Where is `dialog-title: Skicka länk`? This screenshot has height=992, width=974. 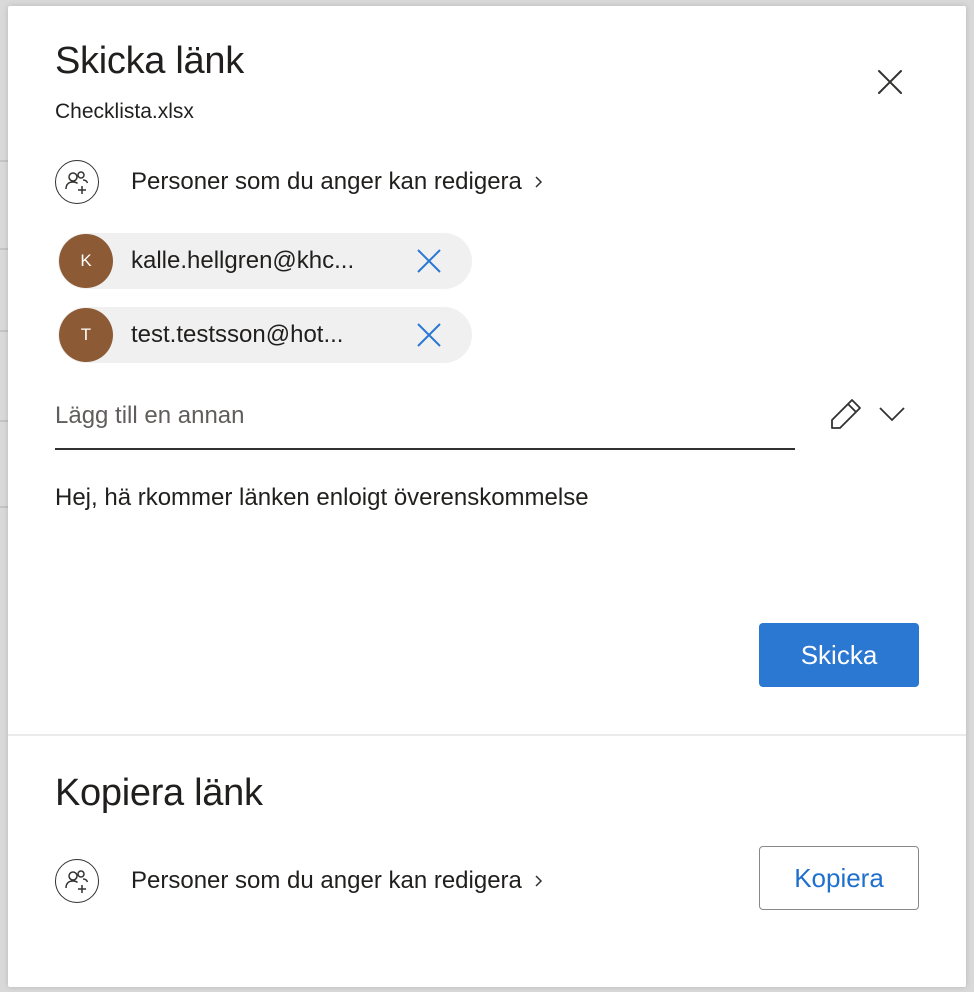 dialog-title: Skicka länk is located at coordinates (149, 61).